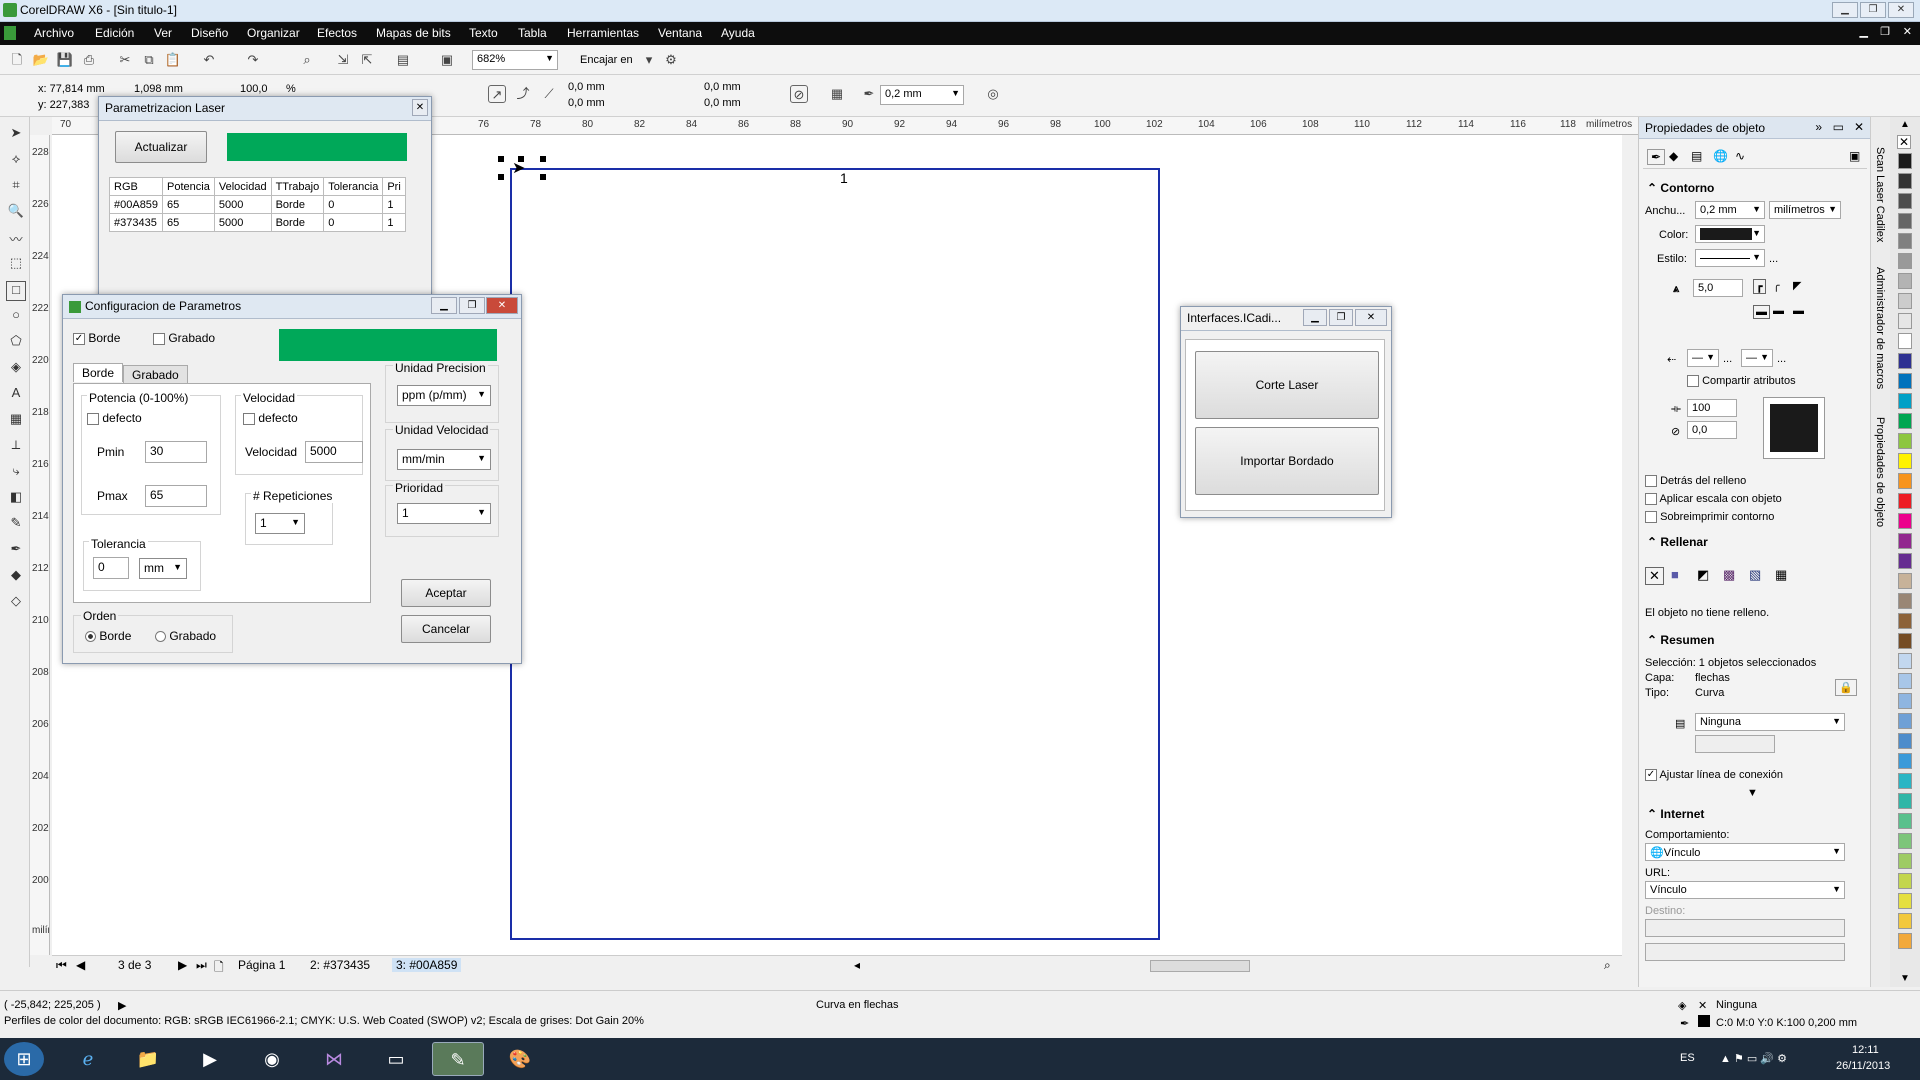 Image resolution: width=1920 pixels, height=1080 pixels. Describe the element at coordinates (261, 965) in the screenshot. I see `tab-pagina-1: Página 1` at that location.